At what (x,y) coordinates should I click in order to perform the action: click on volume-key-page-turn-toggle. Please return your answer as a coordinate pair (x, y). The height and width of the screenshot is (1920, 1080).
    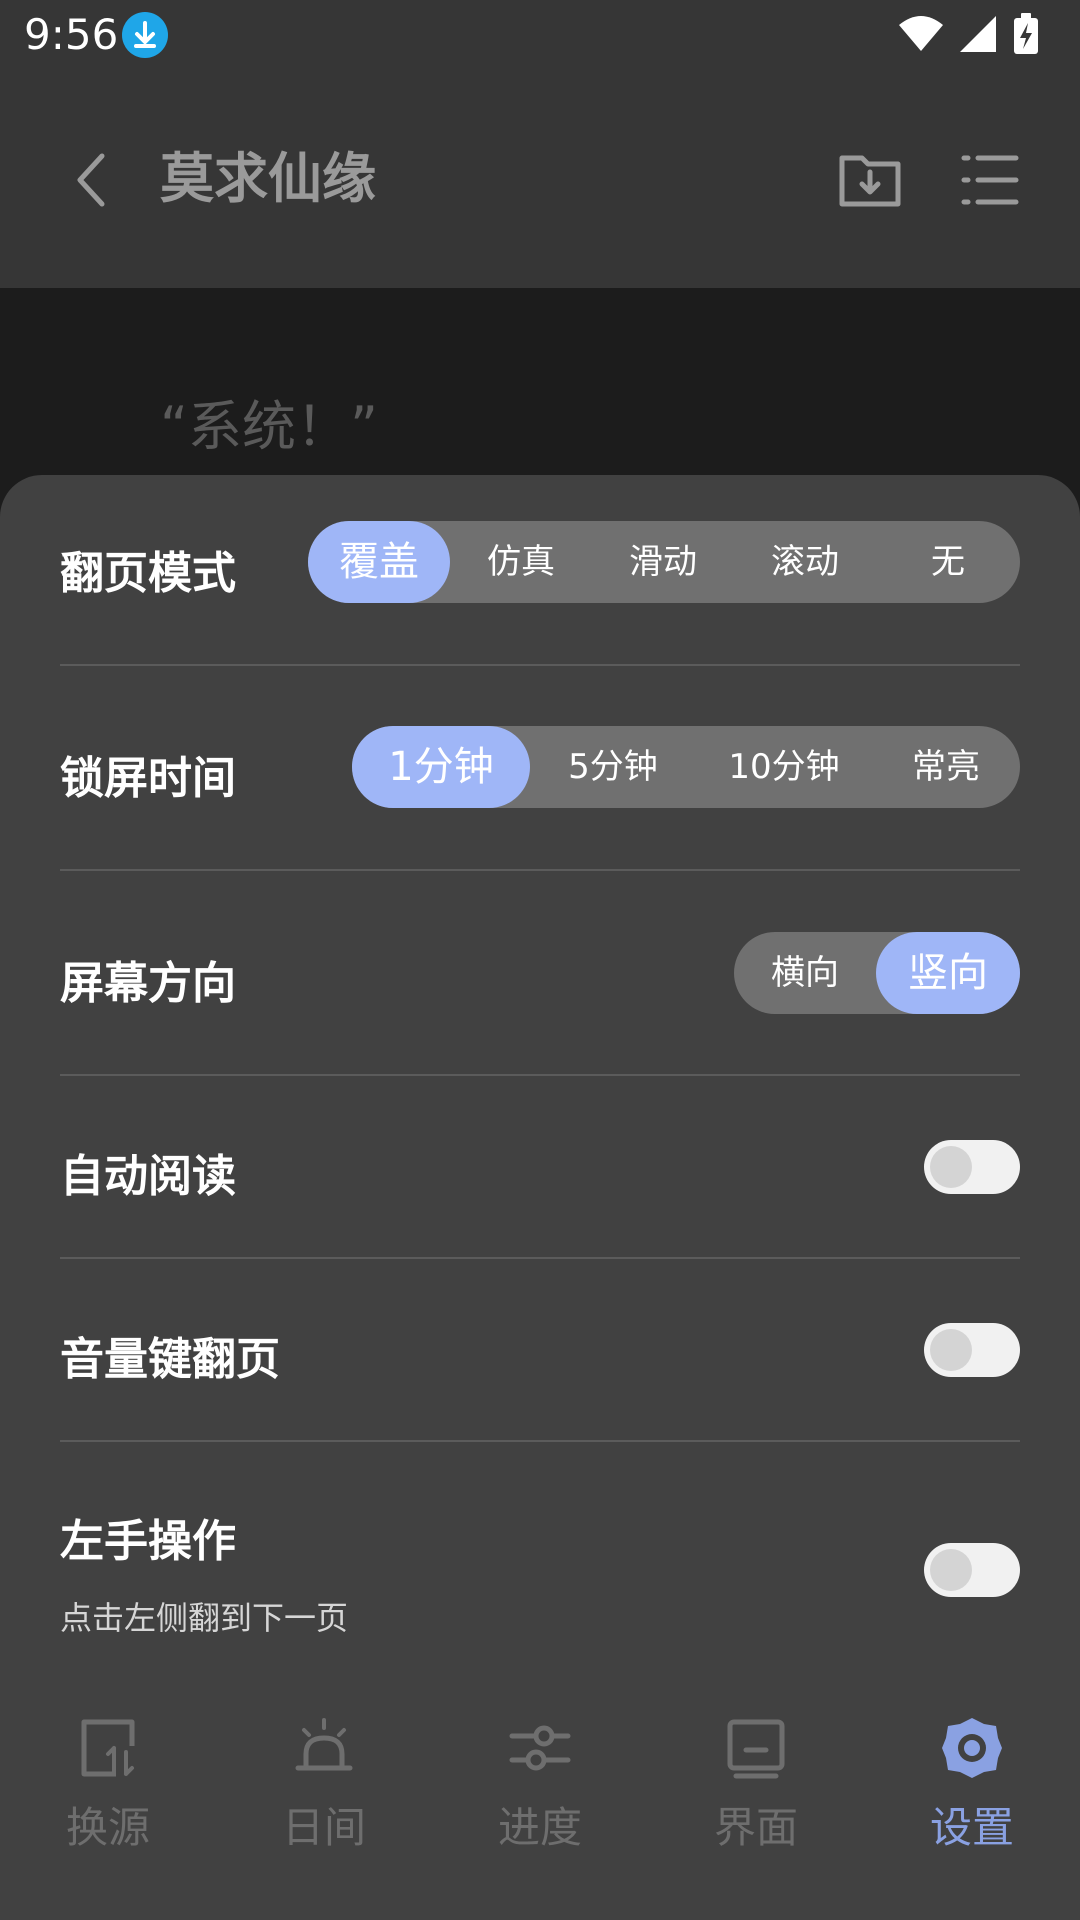
    Looking at the image, I should click on (972, 1350).